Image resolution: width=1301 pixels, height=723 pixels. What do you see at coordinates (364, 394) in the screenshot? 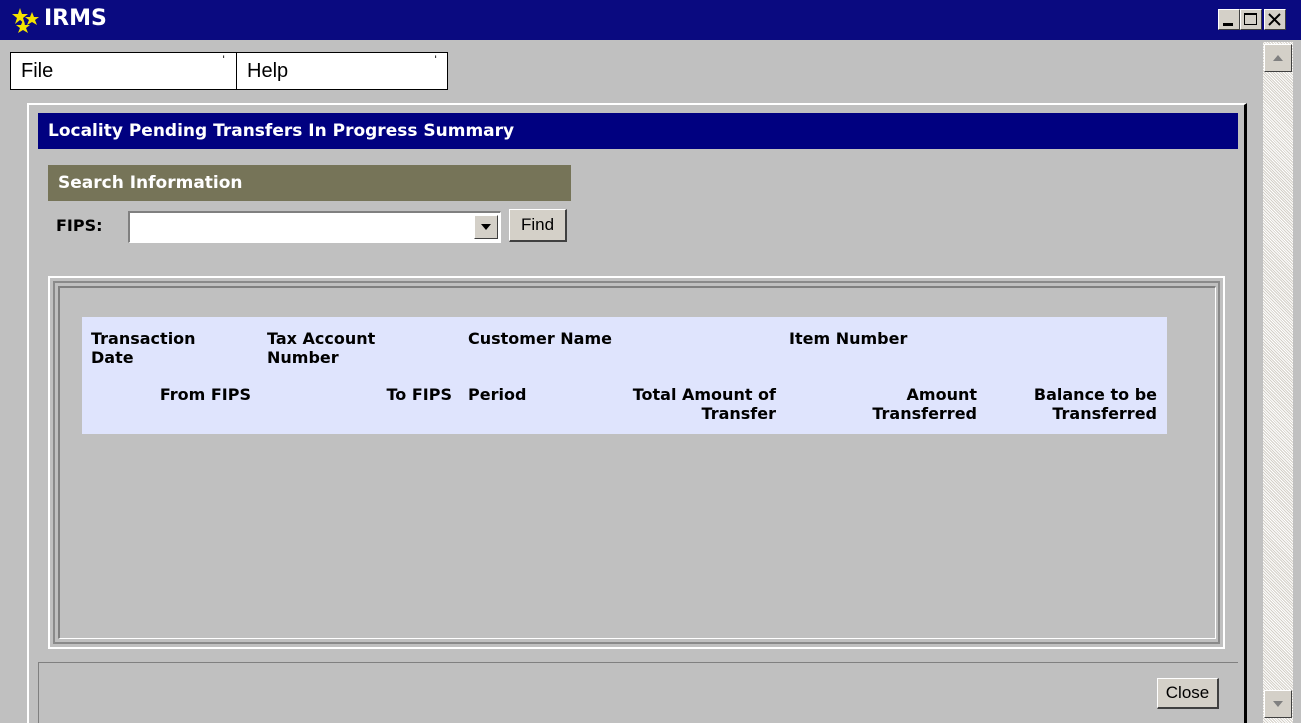
I see `column-to-fips: To FIPS` at bounding box center [364, 394].